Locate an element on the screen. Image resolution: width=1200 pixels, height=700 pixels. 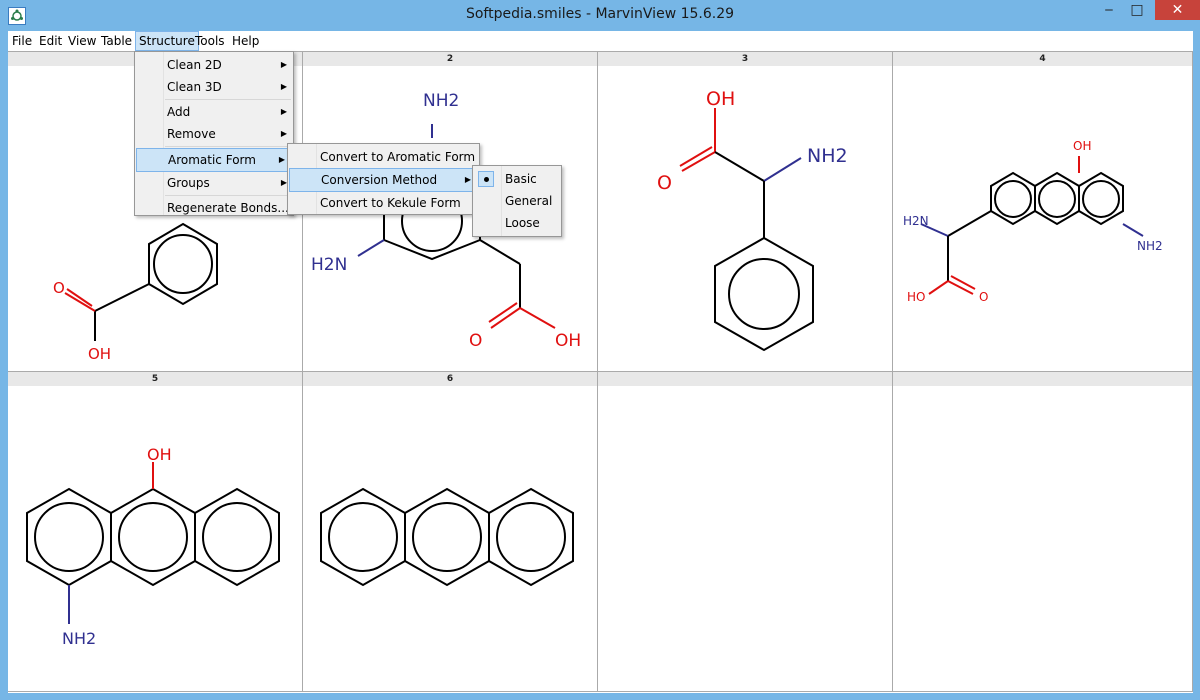
menu-item-label: Aromatic Form is located at coordinates (212, 160).